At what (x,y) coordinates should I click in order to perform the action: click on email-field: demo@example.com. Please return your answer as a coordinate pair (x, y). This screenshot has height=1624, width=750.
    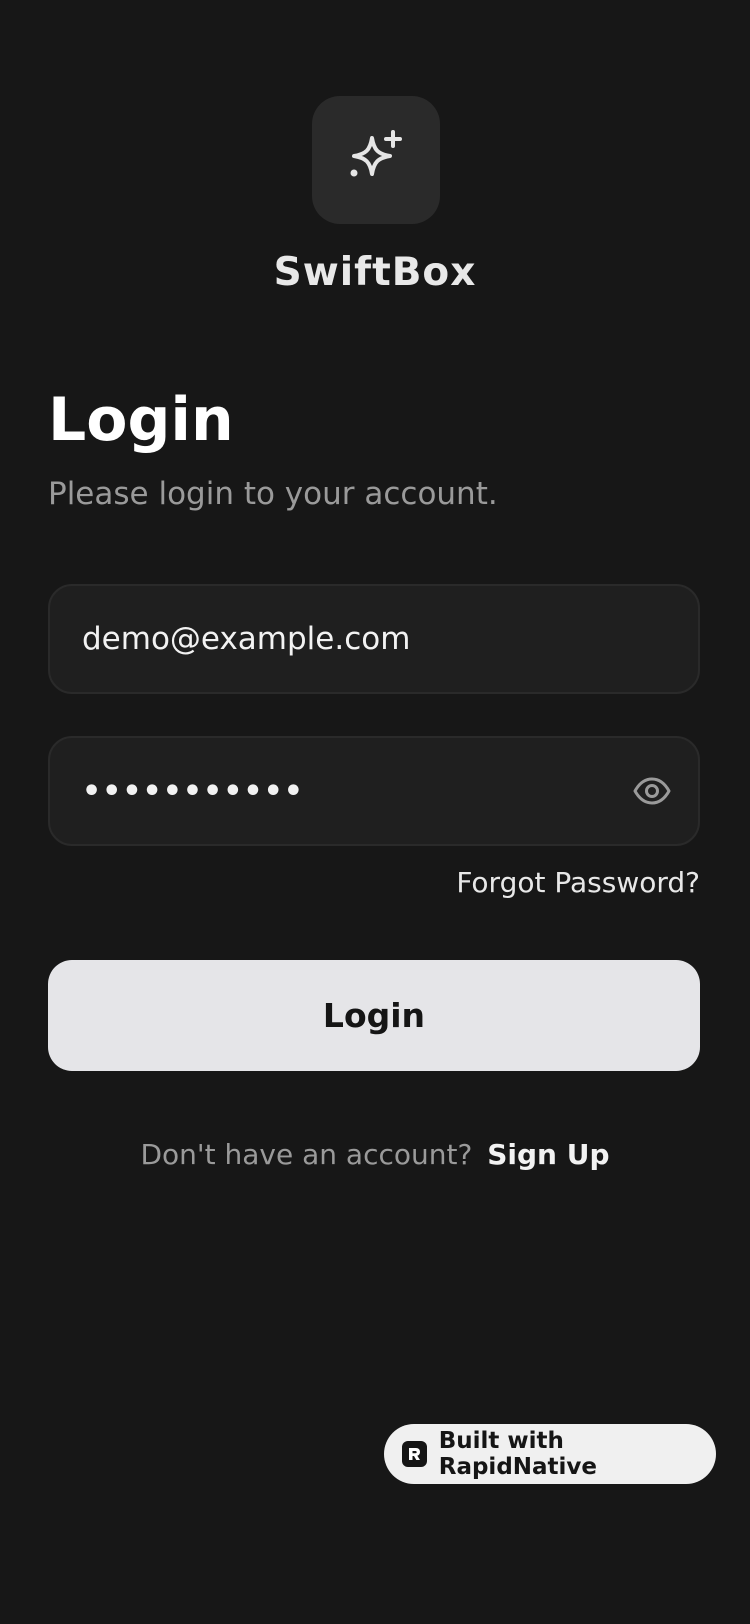
    Looking at the image, I should click on (374, 639).